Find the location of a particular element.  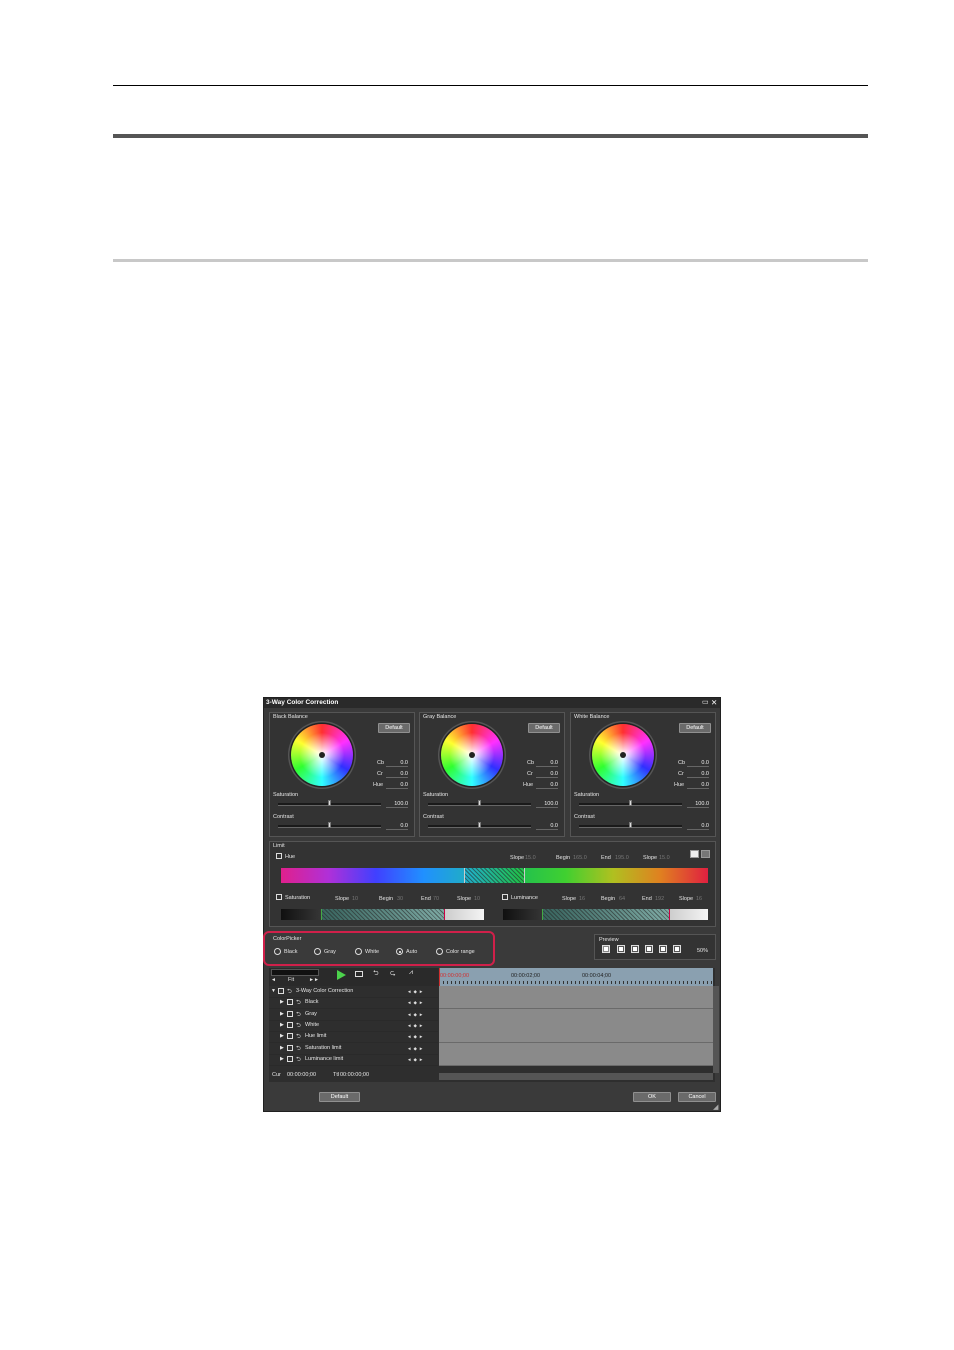

saturation-range-selector is located at coordinates (383, 914).